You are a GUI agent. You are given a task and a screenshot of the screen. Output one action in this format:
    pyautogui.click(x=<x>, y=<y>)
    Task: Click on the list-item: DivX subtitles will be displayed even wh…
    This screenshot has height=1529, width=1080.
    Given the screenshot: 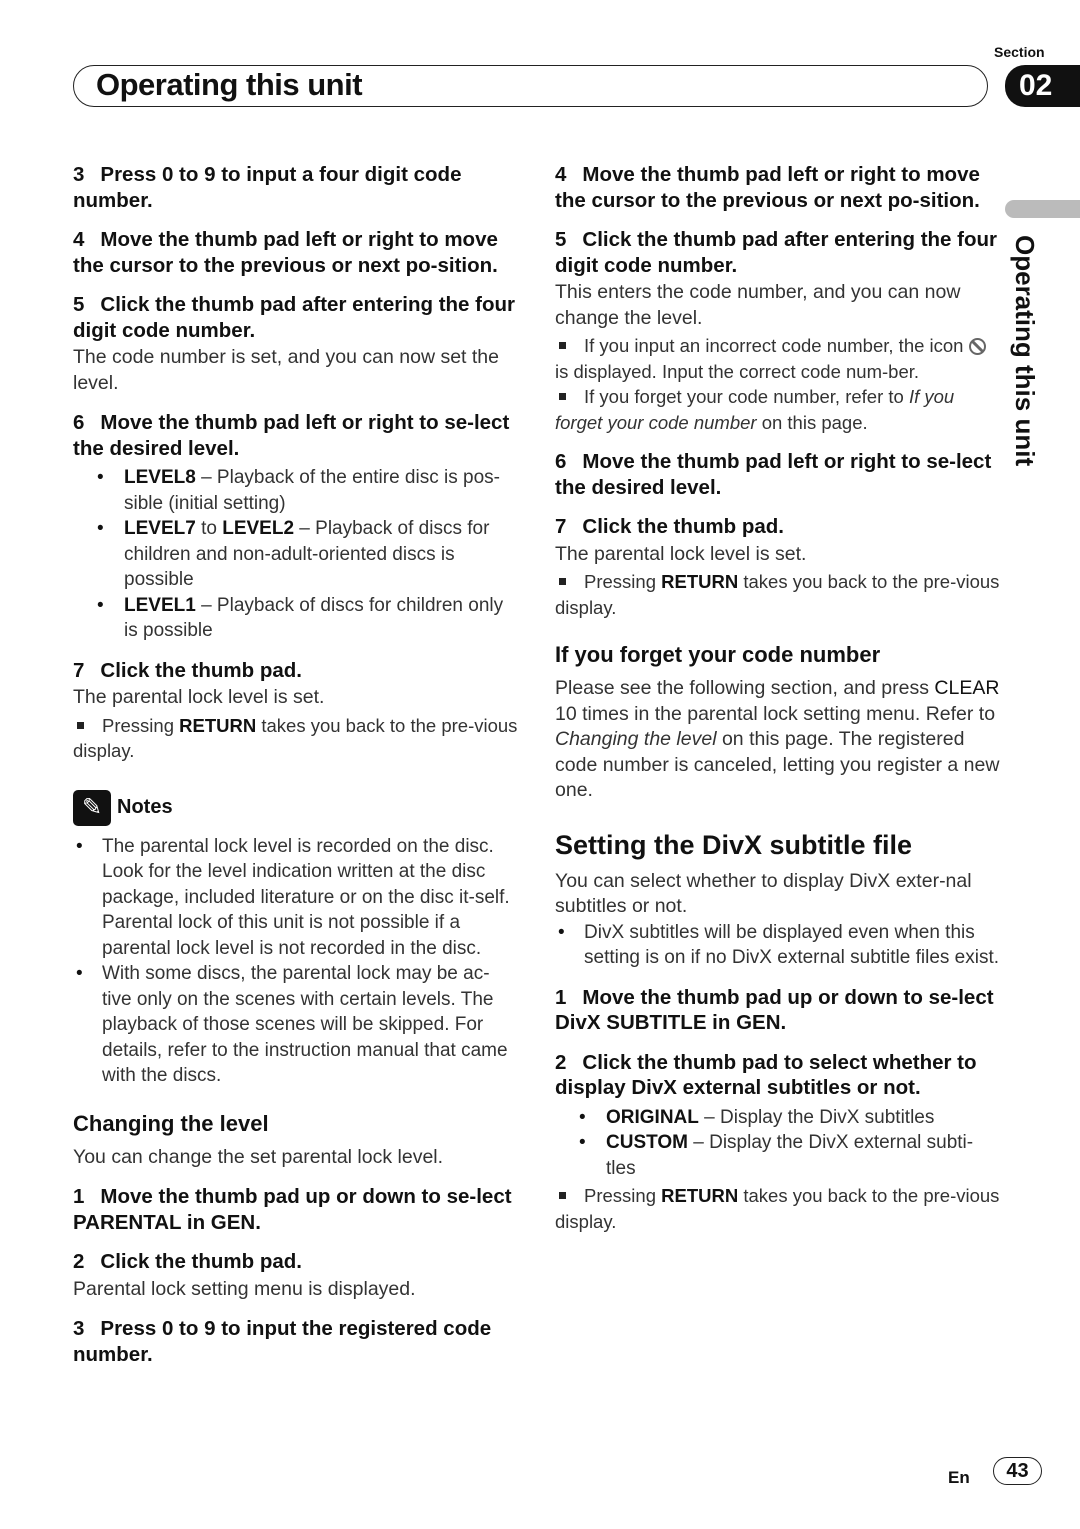 What is the action you would take?
    pyautogui.click(x=779, y=945)
    